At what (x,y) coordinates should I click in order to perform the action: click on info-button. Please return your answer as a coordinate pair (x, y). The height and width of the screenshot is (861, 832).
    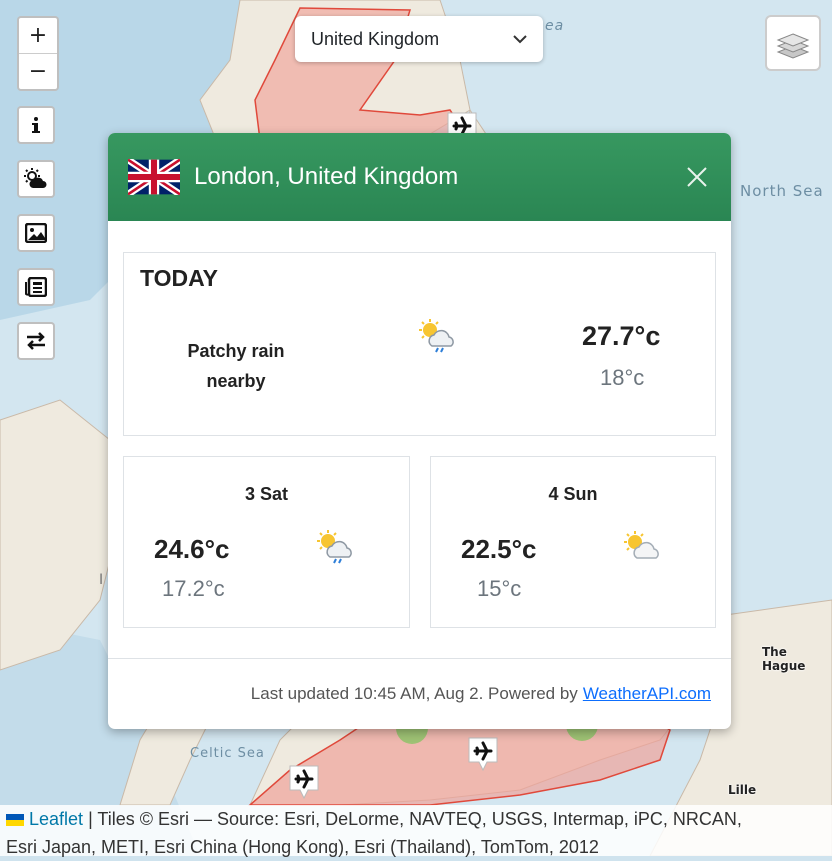
    Looking at the image, I should click on (36, 125).